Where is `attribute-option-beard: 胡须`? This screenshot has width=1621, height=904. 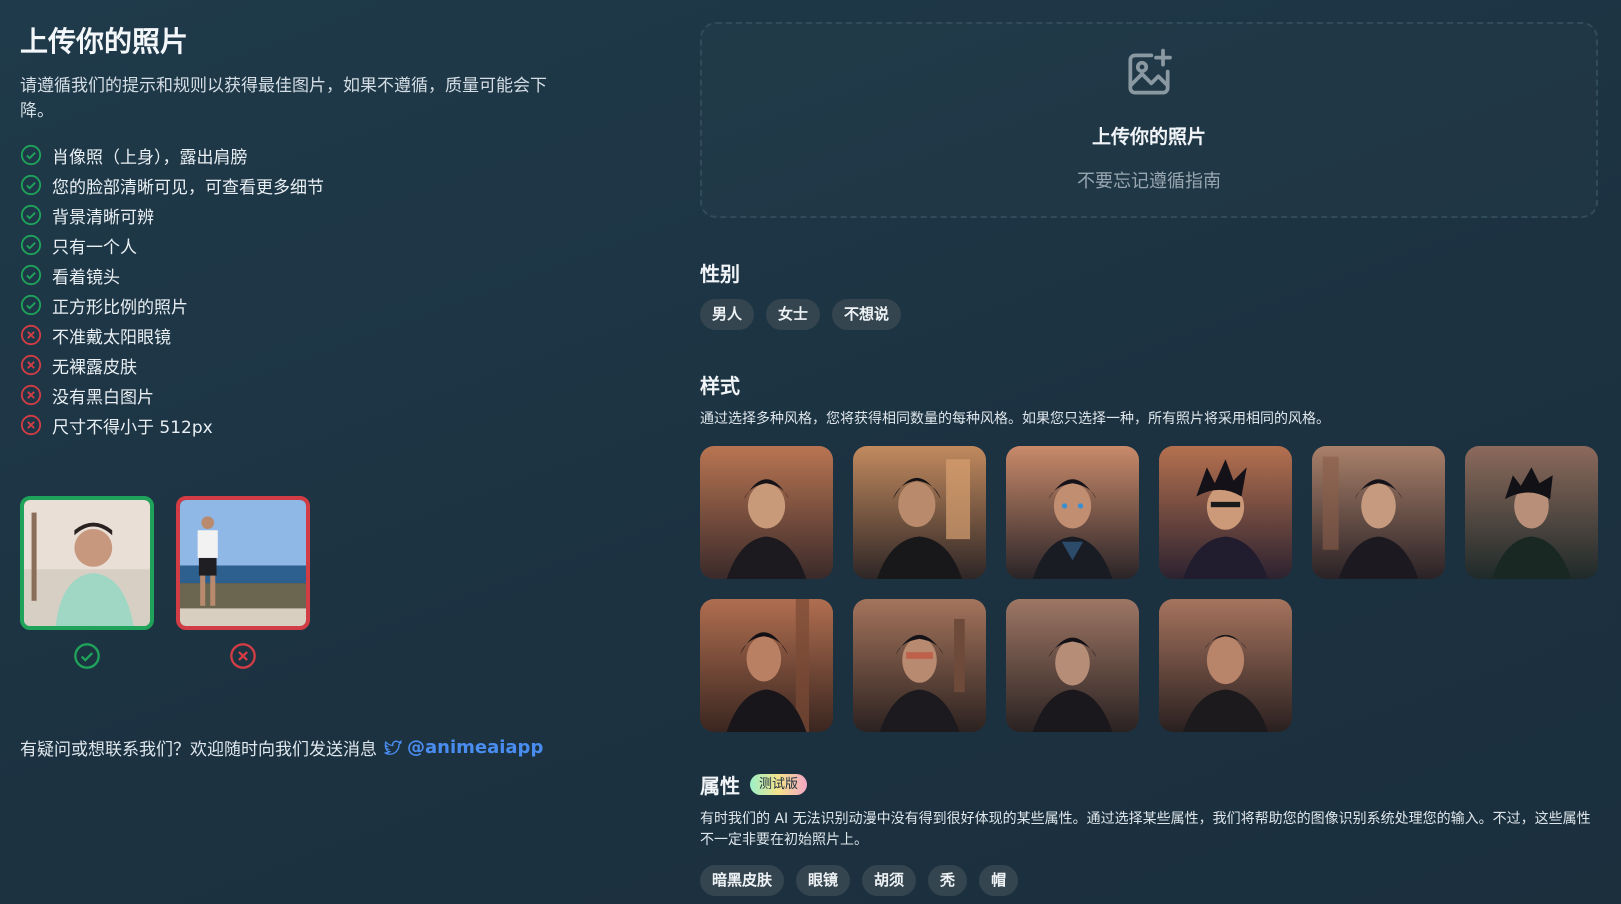
attribute-option-beard: 胡须 is located at coordinates (889, 880).